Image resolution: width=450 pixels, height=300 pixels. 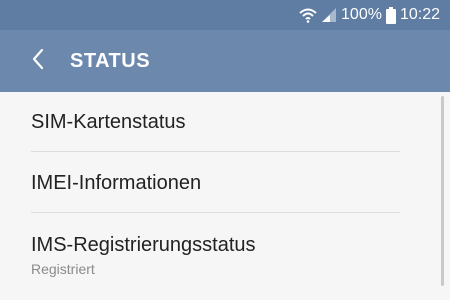 I want to click on list-item-title: IMS-Registrierungsstatus, so click(x=143, y=245).